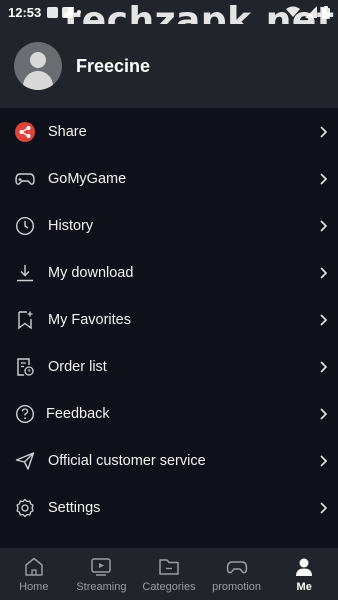 The width and height of the screenshot is (338, 600). What do you see at coordinates (169, 131) in the screenshot?
I see `menu-item-share: Share` at bounding box center [169, 131].